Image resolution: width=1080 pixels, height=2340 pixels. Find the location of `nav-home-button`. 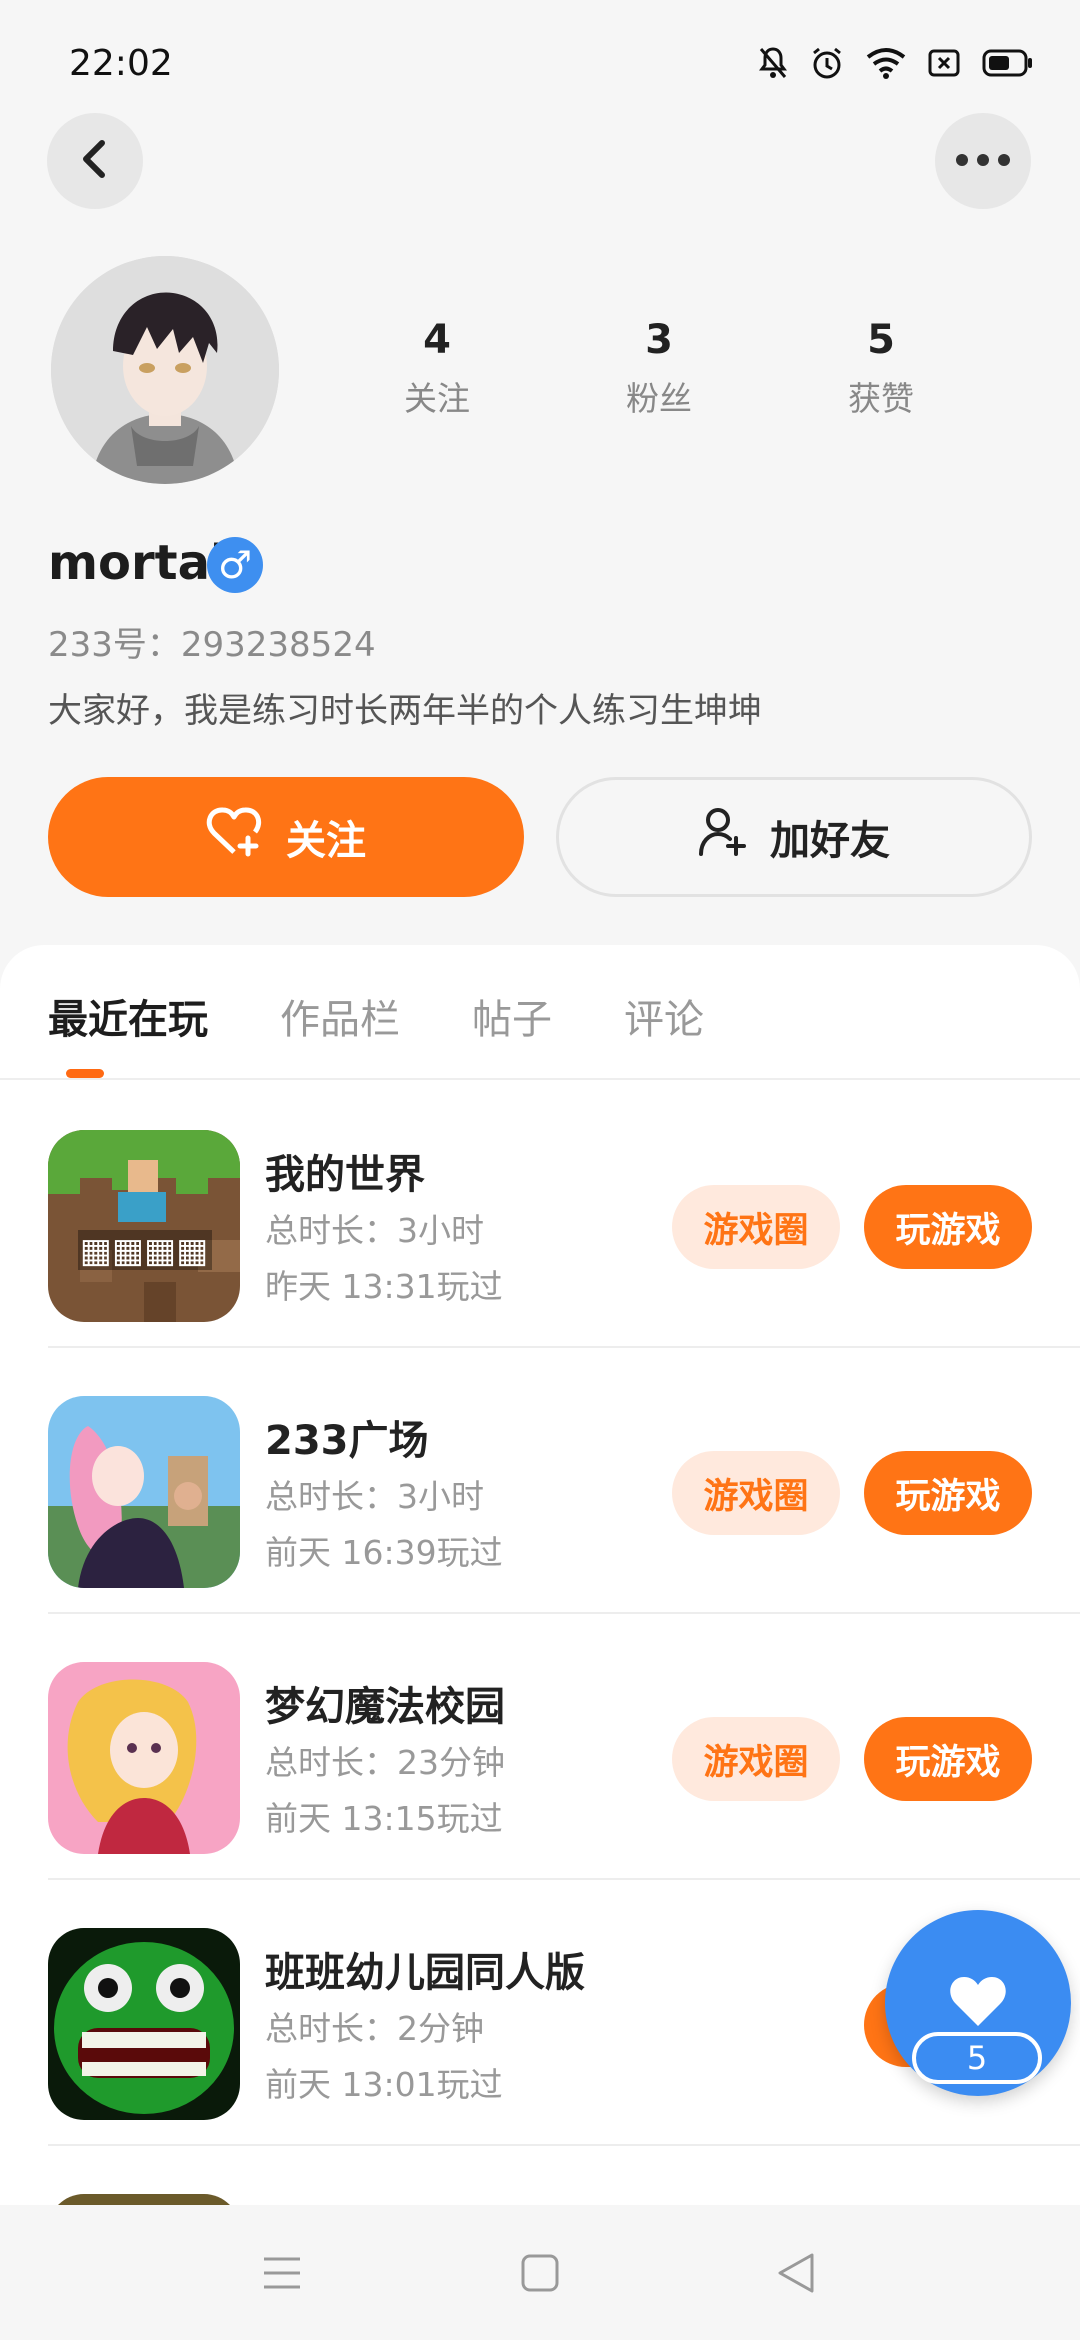

nav-home-button is located at coordinates (540, 2275).